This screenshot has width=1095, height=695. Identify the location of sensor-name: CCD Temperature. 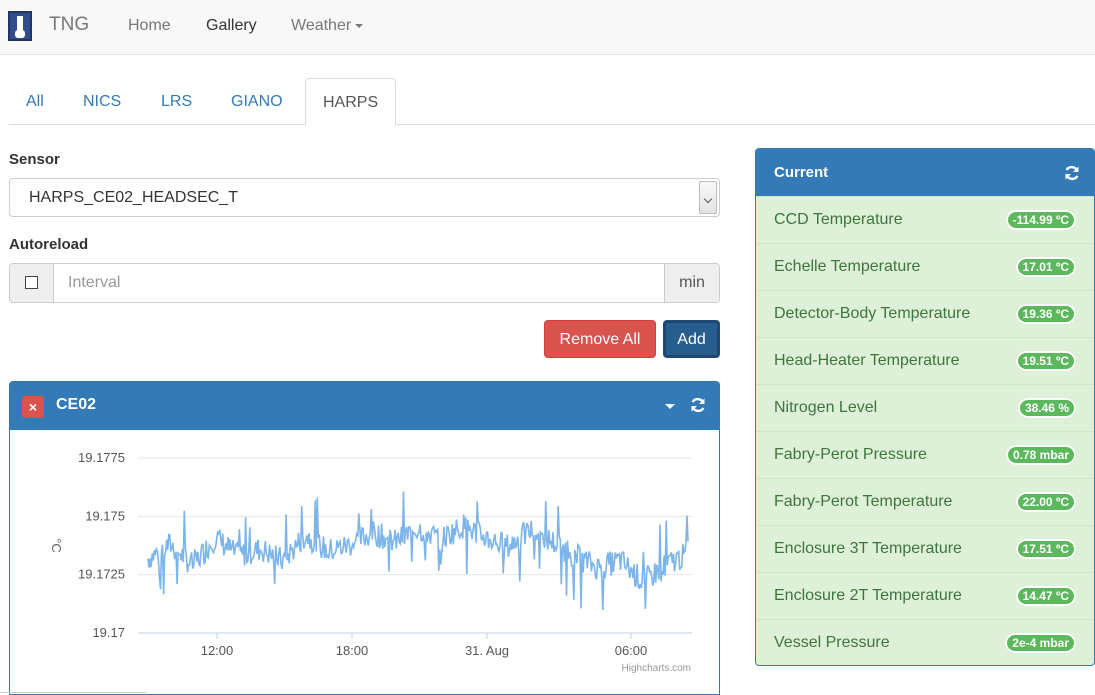
(838, 219).